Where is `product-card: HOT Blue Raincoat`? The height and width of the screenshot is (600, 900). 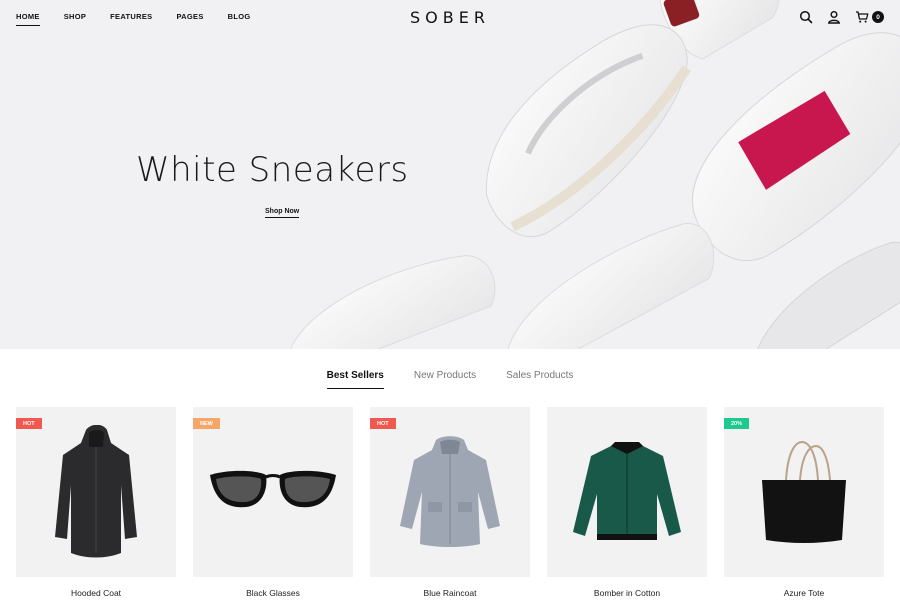
product-card: HOT Blue Raincoat is located at coordinates (450, 502).